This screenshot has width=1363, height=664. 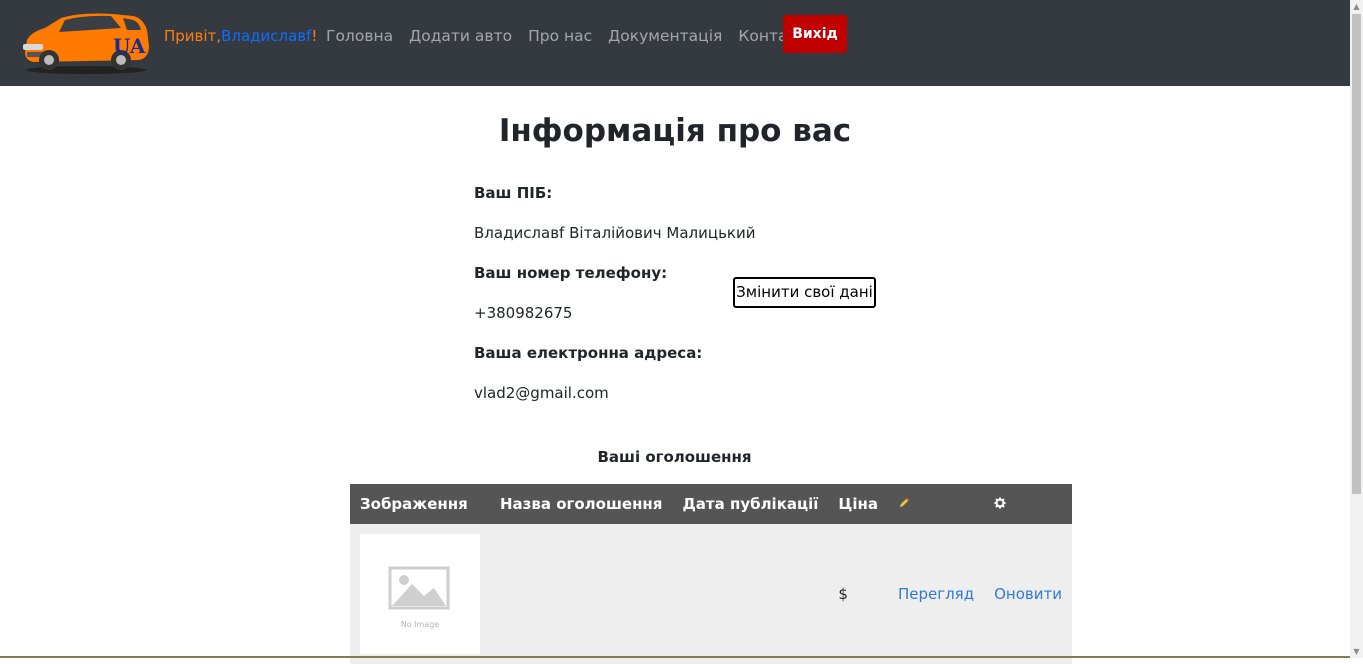 I want to click on phone-label: Ваш номер телефону:, so click(x=571, y=273).